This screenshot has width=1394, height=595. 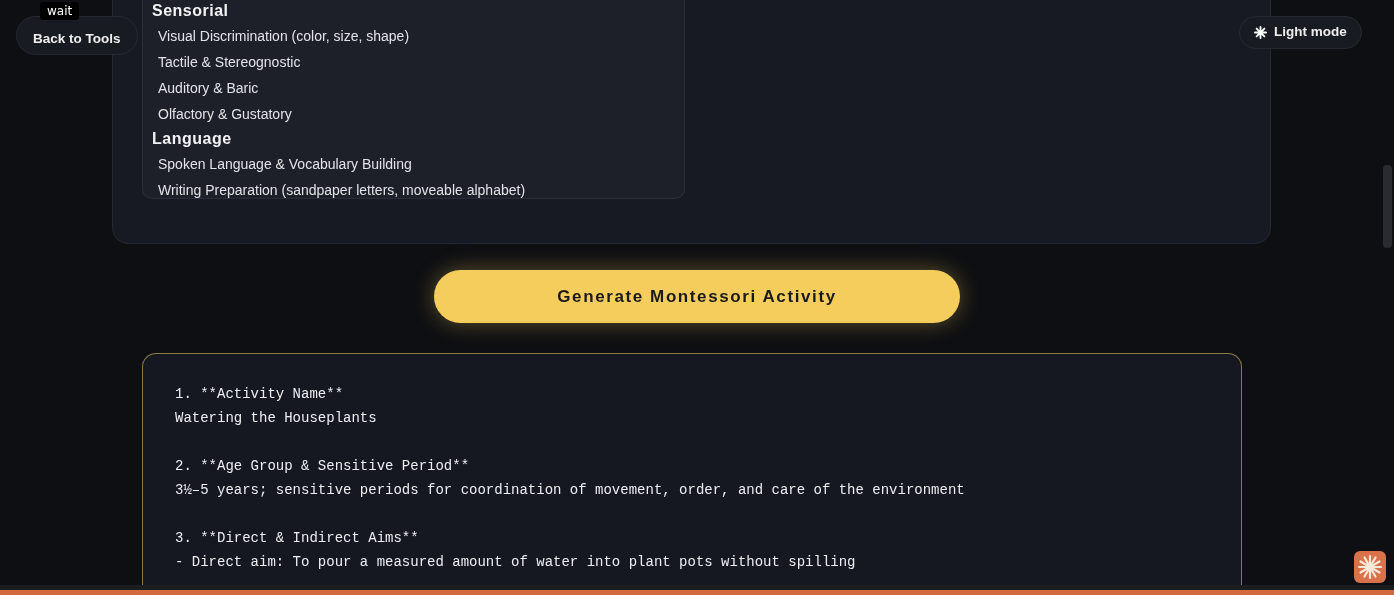 I want to click on category-heading: Language, so click(x=192, y=139).